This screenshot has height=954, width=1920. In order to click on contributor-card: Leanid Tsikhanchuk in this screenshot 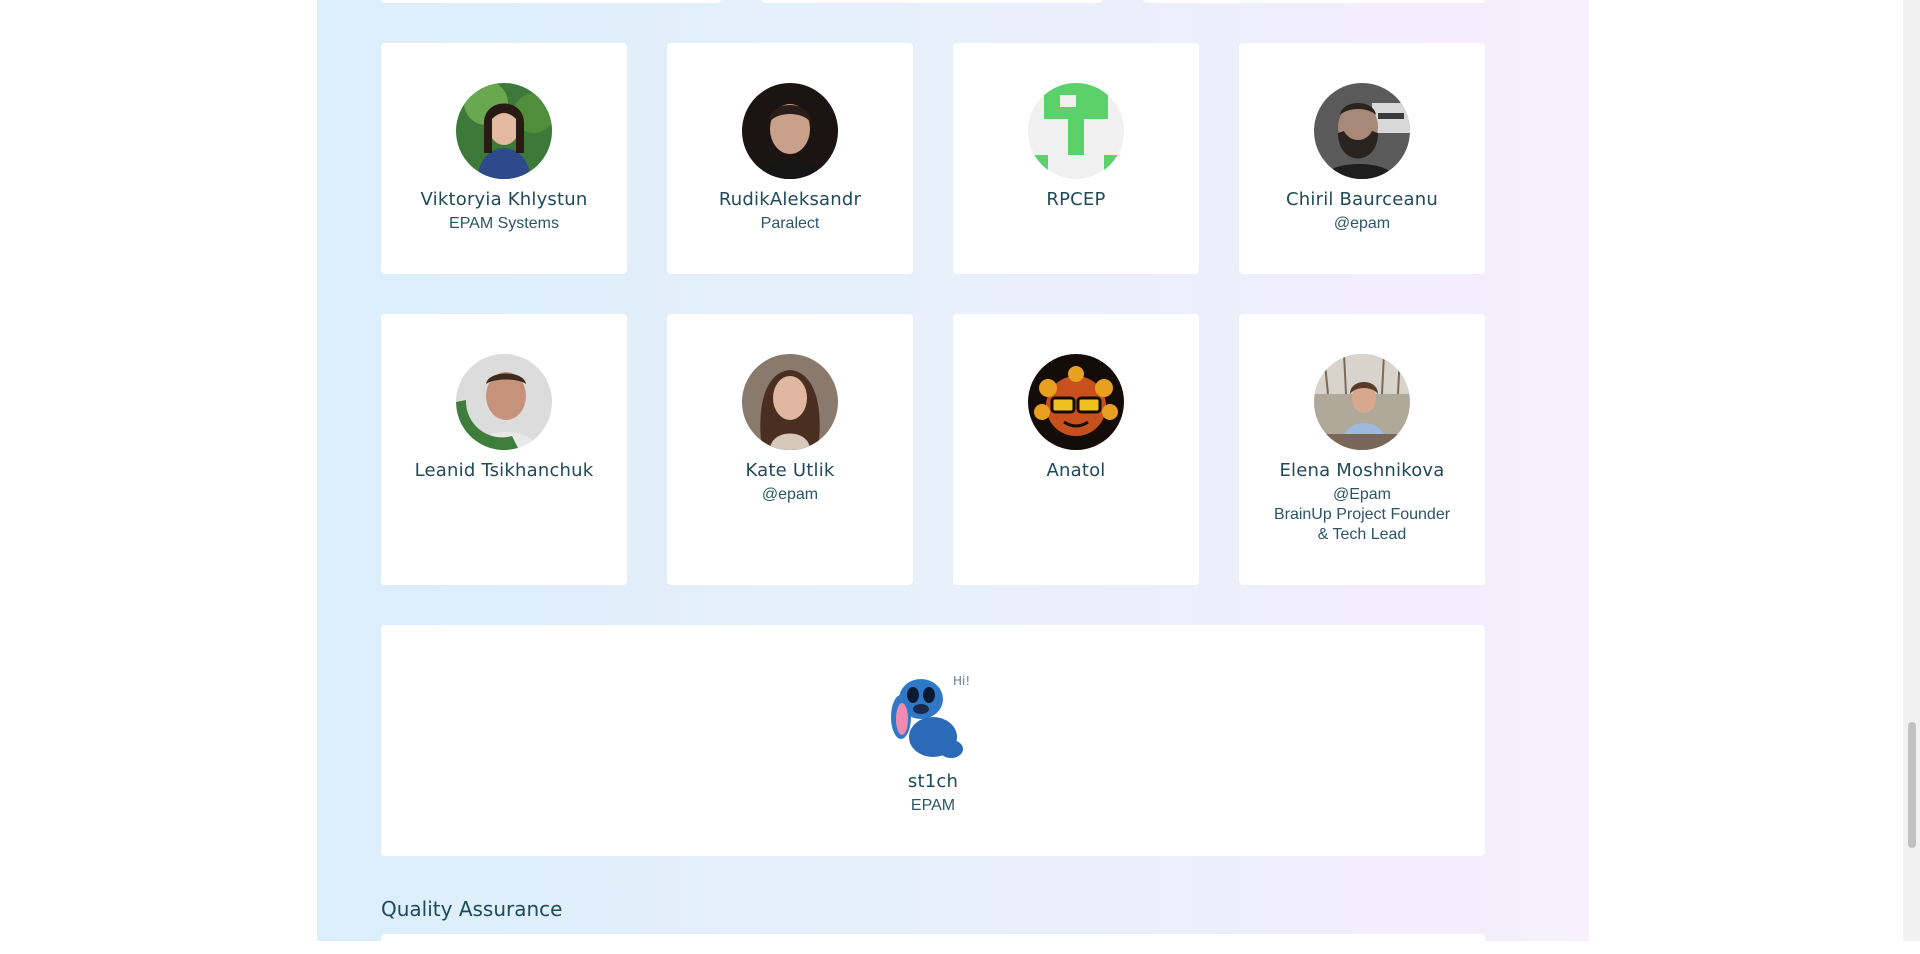, I will do `click(504, 449)`.